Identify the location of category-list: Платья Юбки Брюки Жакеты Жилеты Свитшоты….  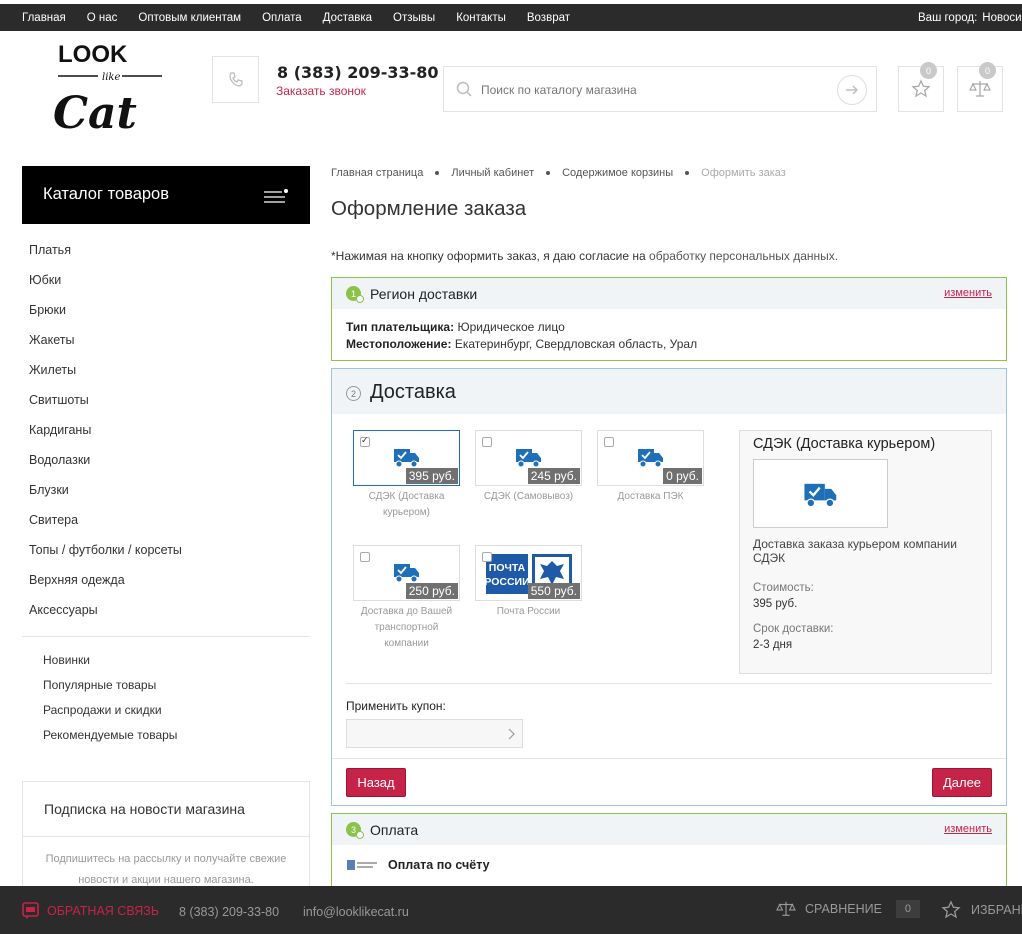
(169, 430).